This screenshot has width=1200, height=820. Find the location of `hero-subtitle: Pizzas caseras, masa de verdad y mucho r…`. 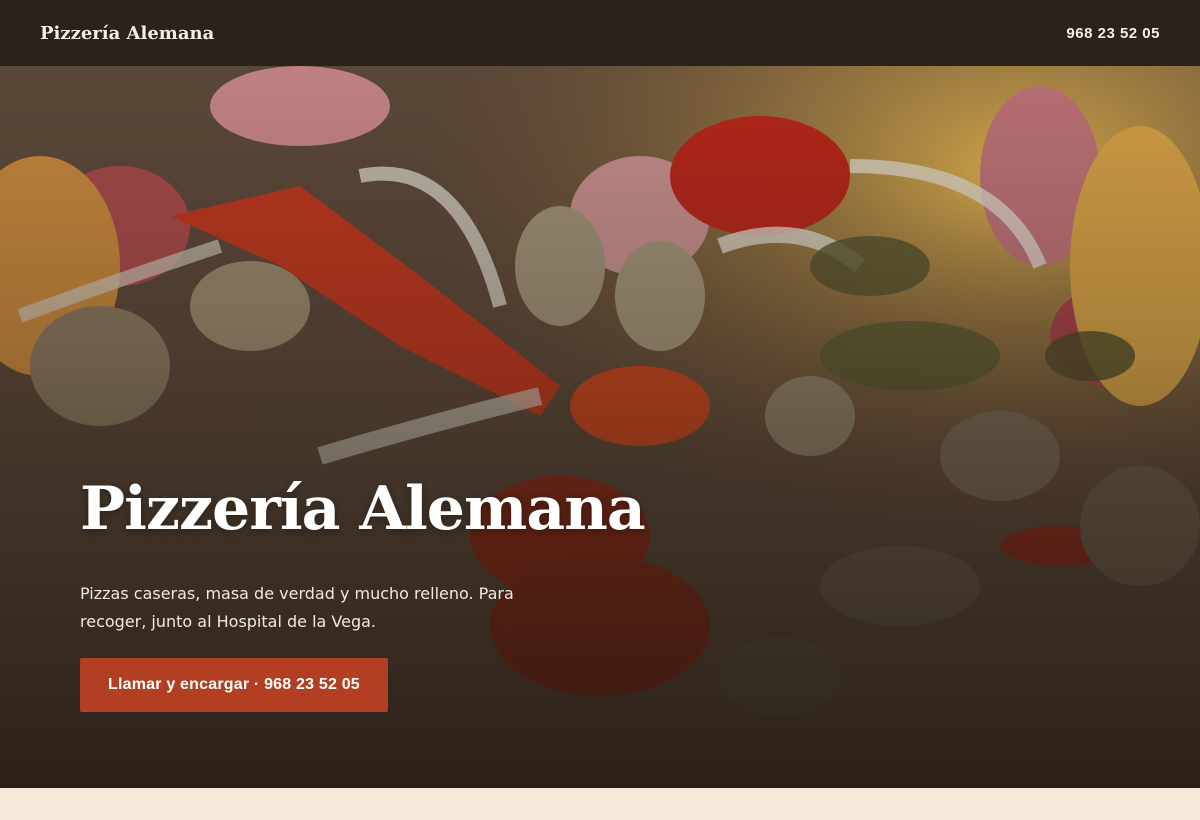

hero-subtitle: Pizzas caseras, masa de verdad y mucho r… is located at coordinates (297, 607).